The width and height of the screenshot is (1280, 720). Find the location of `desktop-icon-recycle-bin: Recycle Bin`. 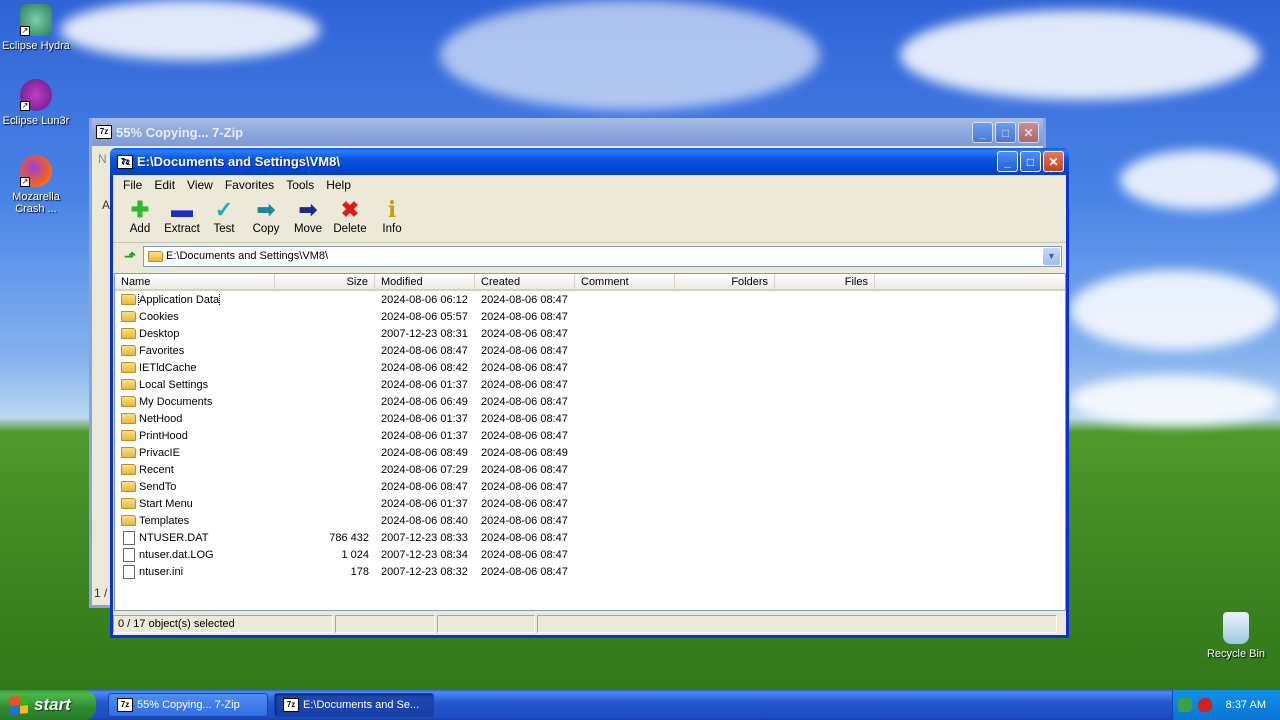

desktop-icon-recycle-bin: Recycle Bin is located at coordinates (1236, 636).